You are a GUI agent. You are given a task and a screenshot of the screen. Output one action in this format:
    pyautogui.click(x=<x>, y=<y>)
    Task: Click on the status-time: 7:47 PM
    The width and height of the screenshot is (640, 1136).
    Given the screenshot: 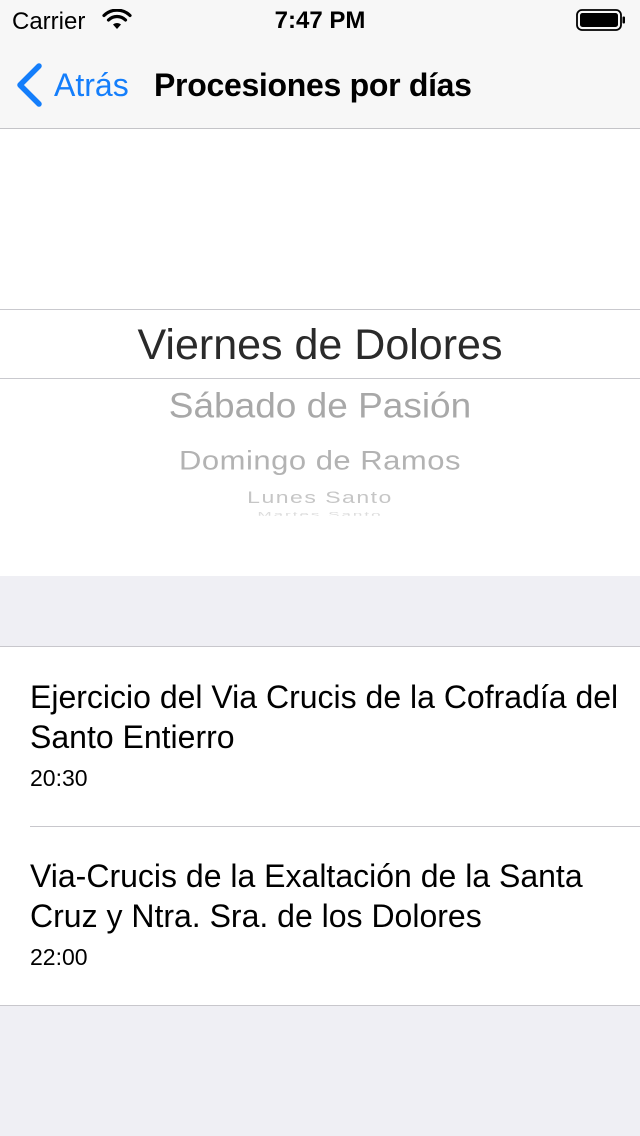 What is the action you would take?
    pyautogui.click(x=320, y=20)
    